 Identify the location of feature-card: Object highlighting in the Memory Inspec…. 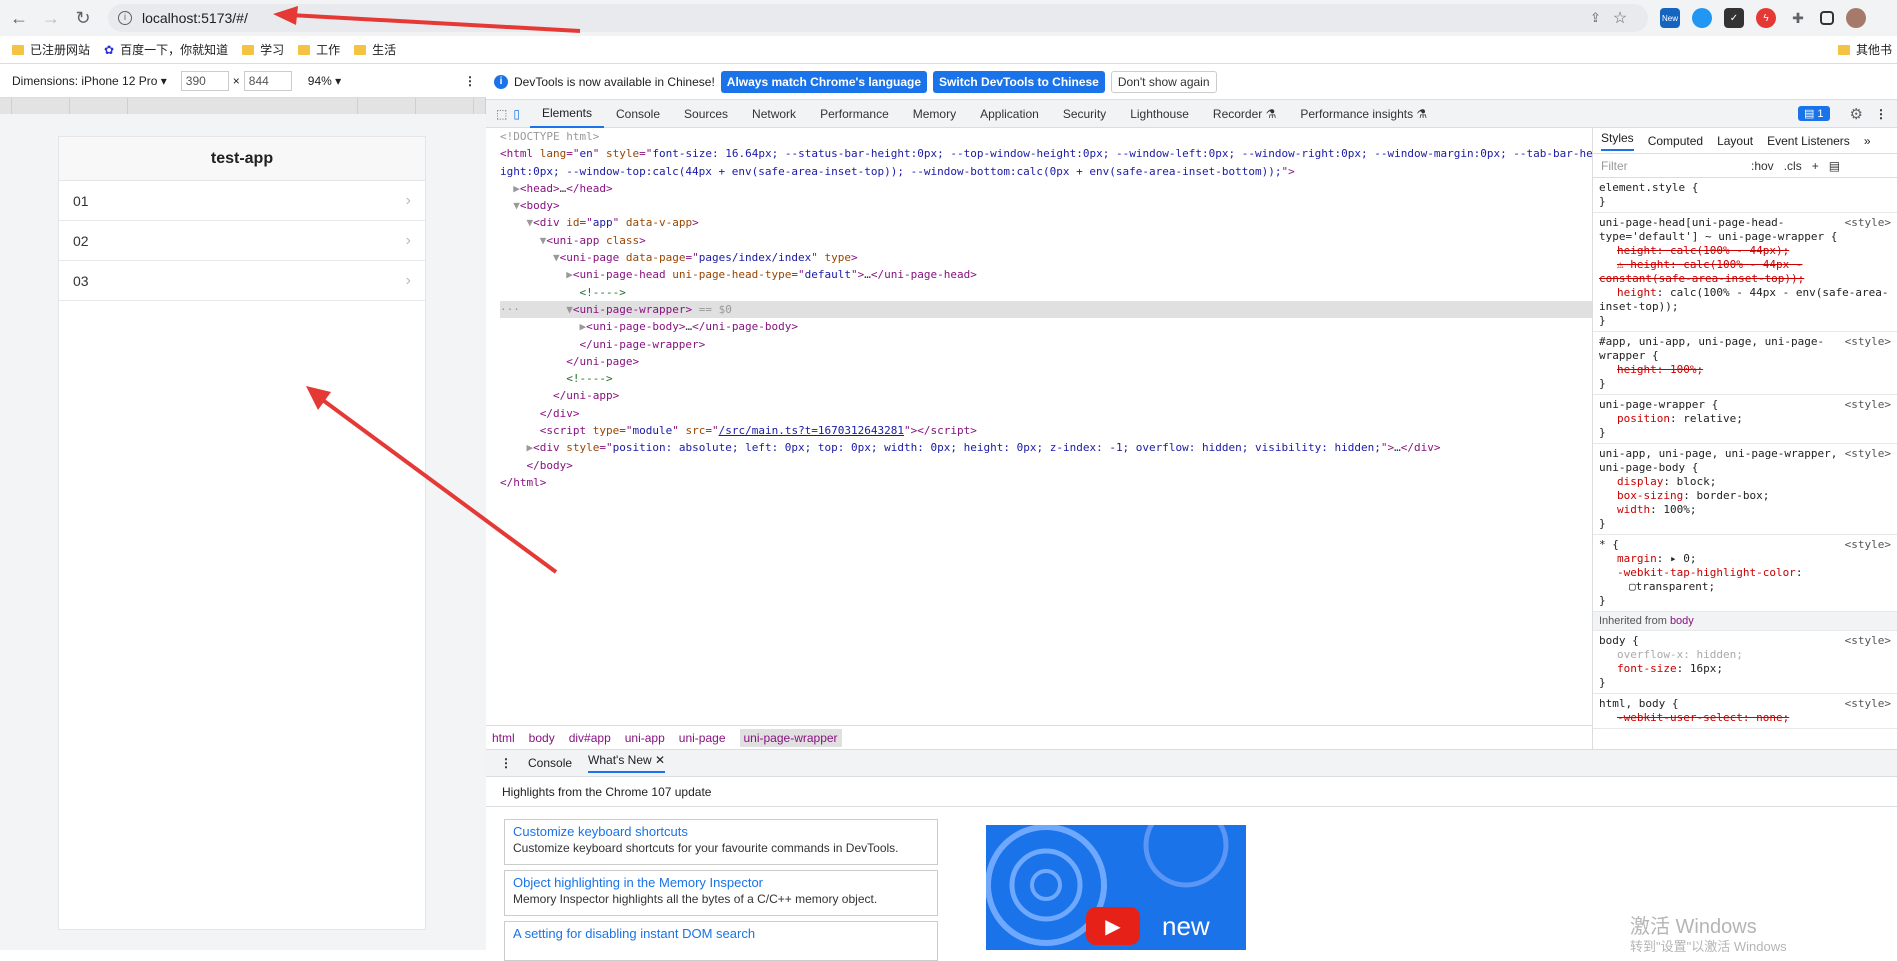
(721, 893).